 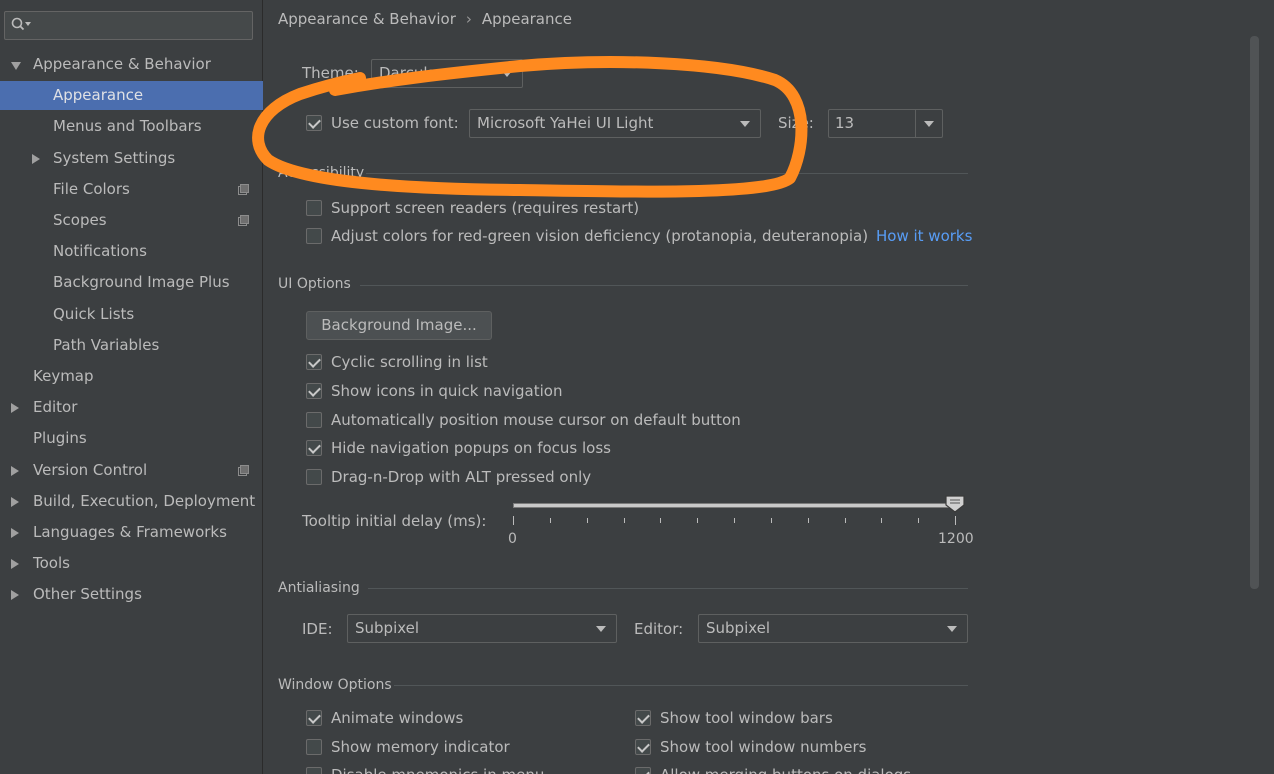 I want to click on tooltip-delay-slider, so click(x=734, y=505).